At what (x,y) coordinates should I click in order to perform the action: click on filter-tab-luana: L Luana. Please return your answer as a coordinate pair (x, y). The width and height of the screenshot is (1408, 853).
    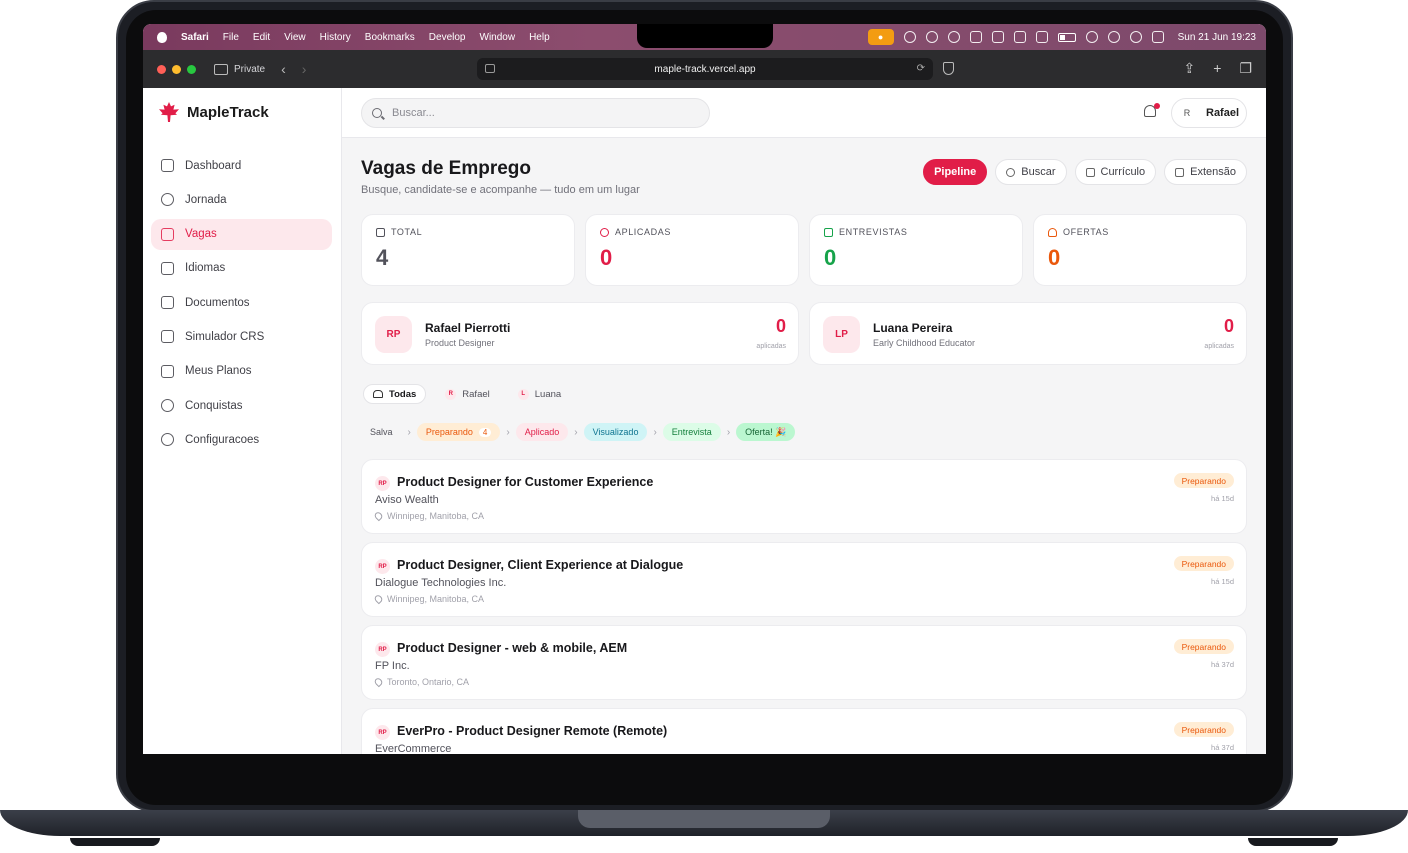
    Looking at the image, I should click on (539, 394).